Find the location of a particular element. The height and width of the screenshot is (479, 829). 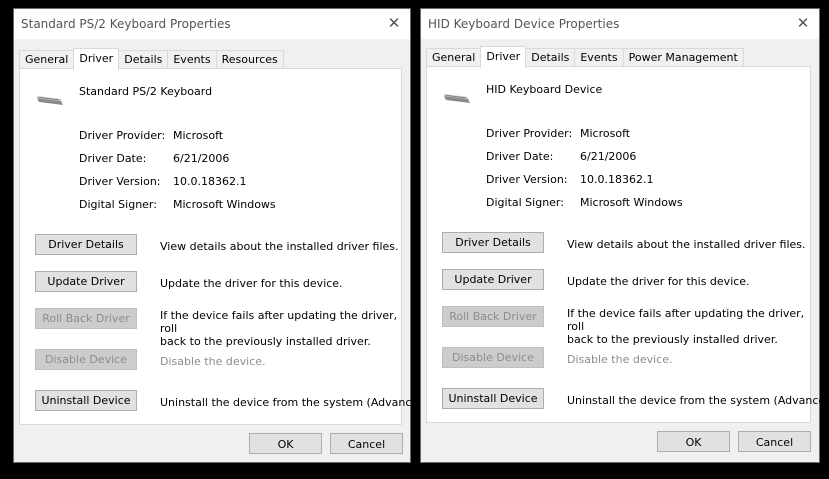

title-bar: Standard PS/2 Keyboard Properties ✕ is located at coordinates (212, 24).